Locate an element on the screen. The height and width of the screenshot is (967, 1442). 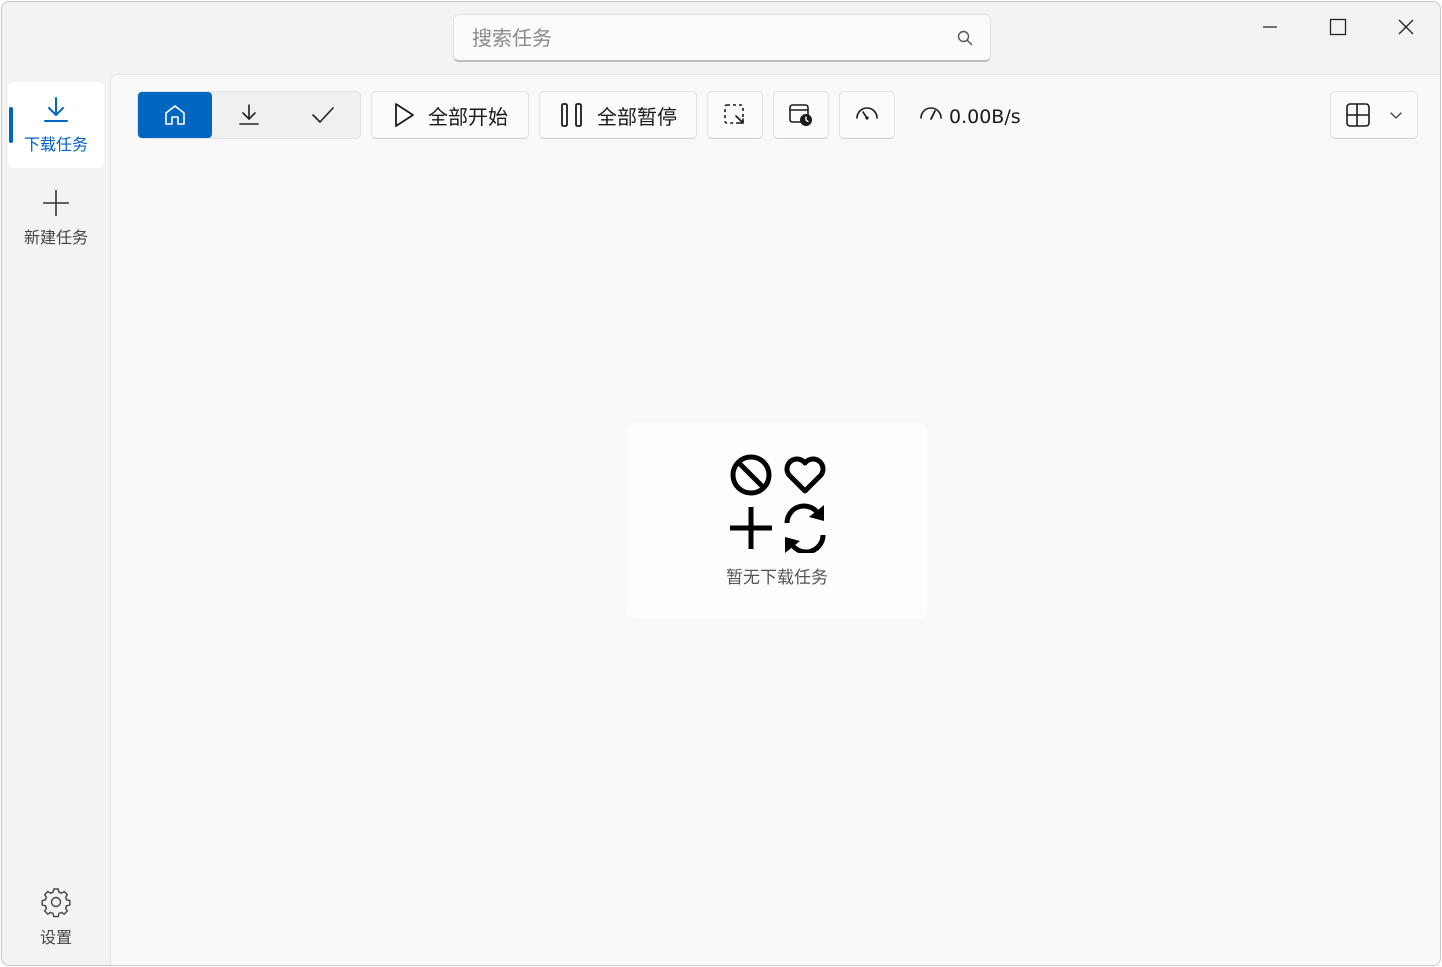
empty-state-card: 暂无下载任务 is located at coordinates (777, 521).